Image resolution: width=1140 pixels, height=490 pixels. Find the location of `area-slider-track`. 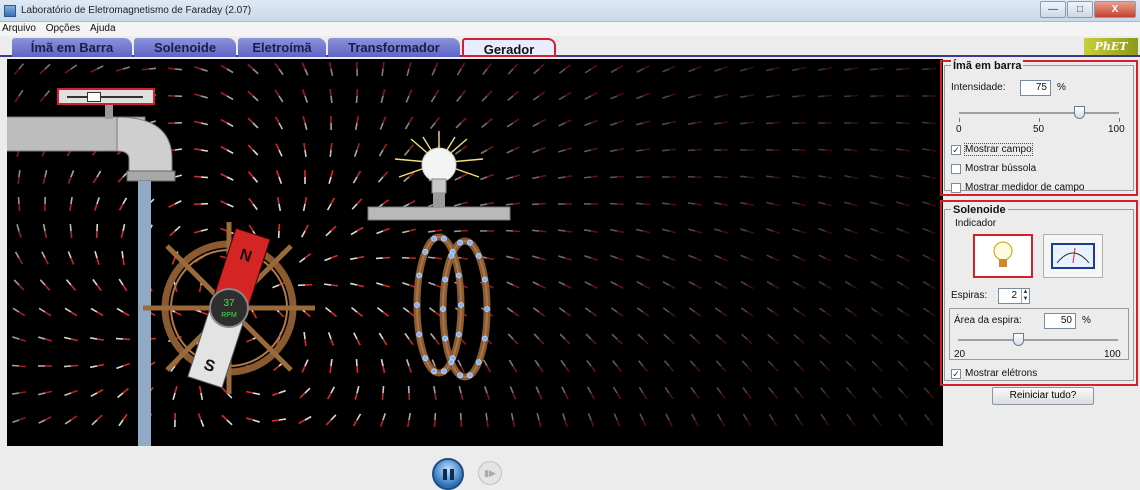

area-slider-track is located at coordinates (1038, 340).